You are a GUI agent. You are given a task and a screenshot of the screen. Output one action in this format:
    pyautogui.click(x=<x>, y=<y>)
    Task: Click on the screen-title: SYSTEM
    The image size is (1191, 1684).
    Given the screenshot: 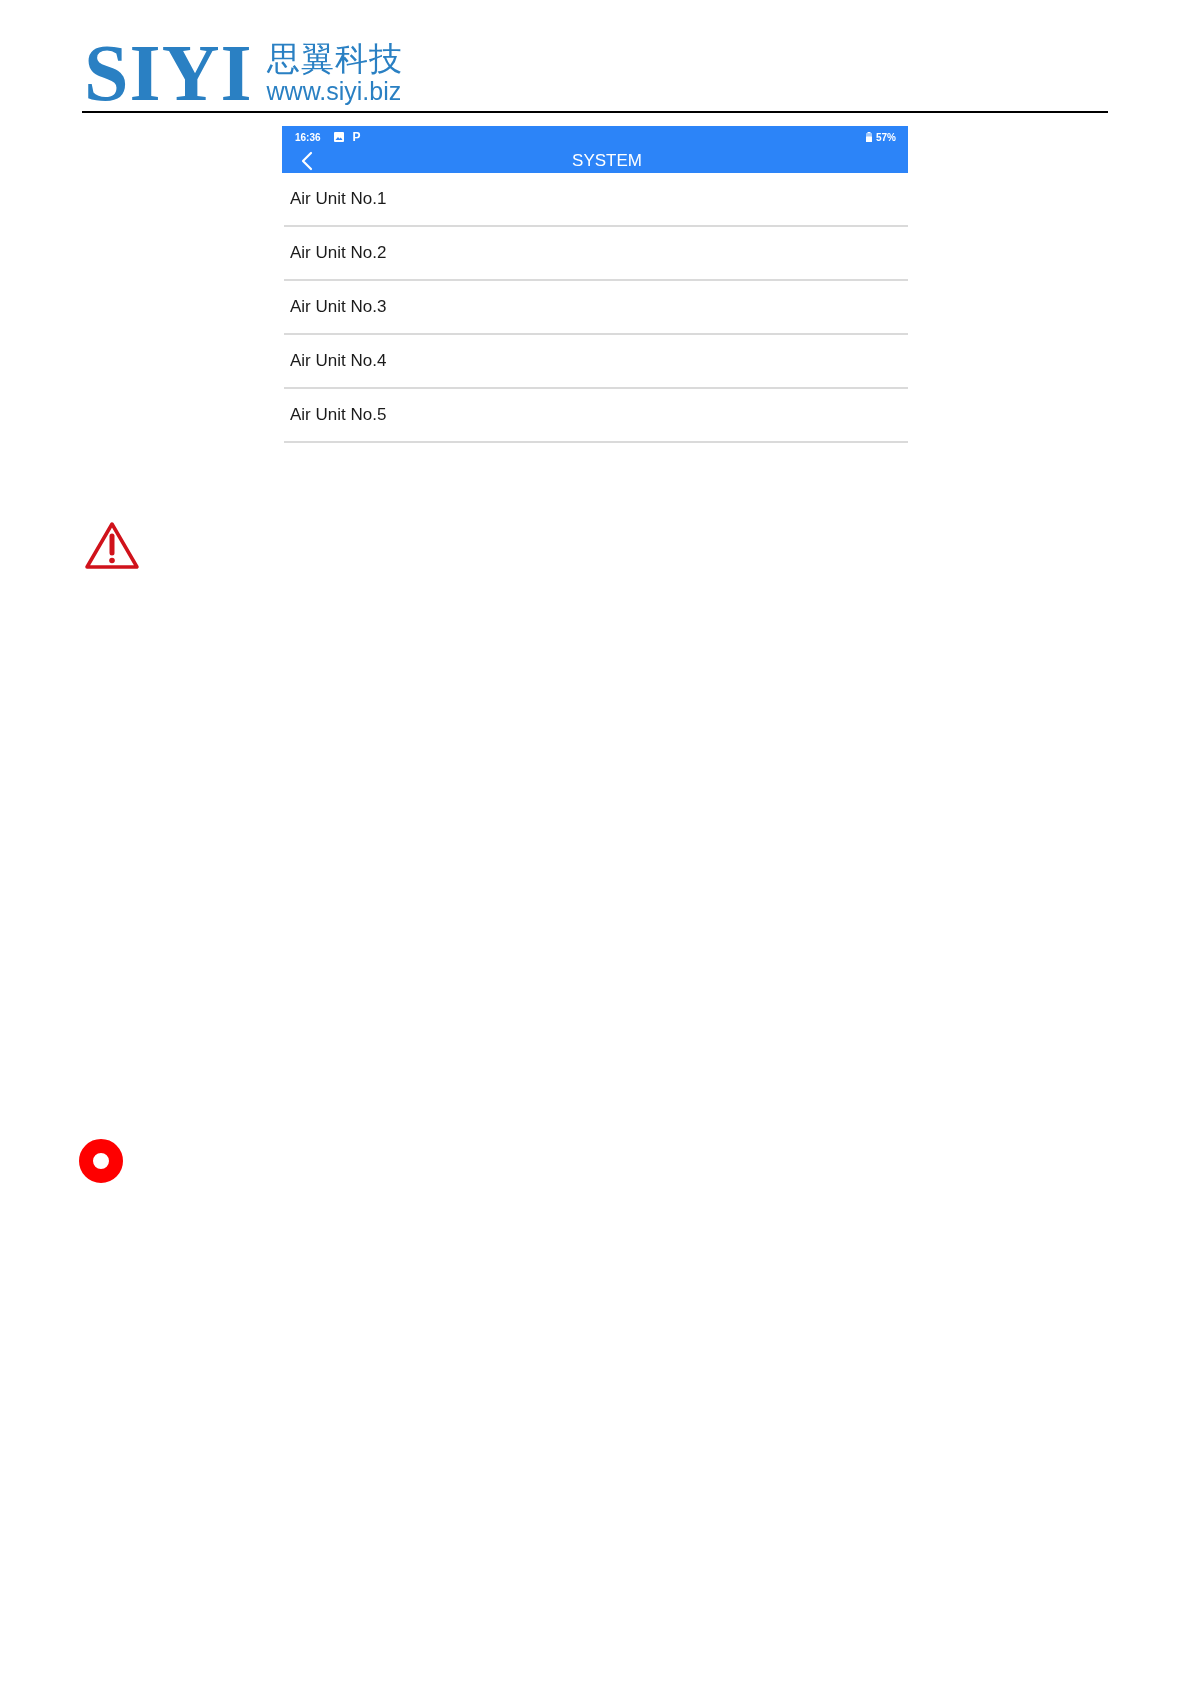 What is the action you would take?
    pyautogui.click(x=607, y=160)
    